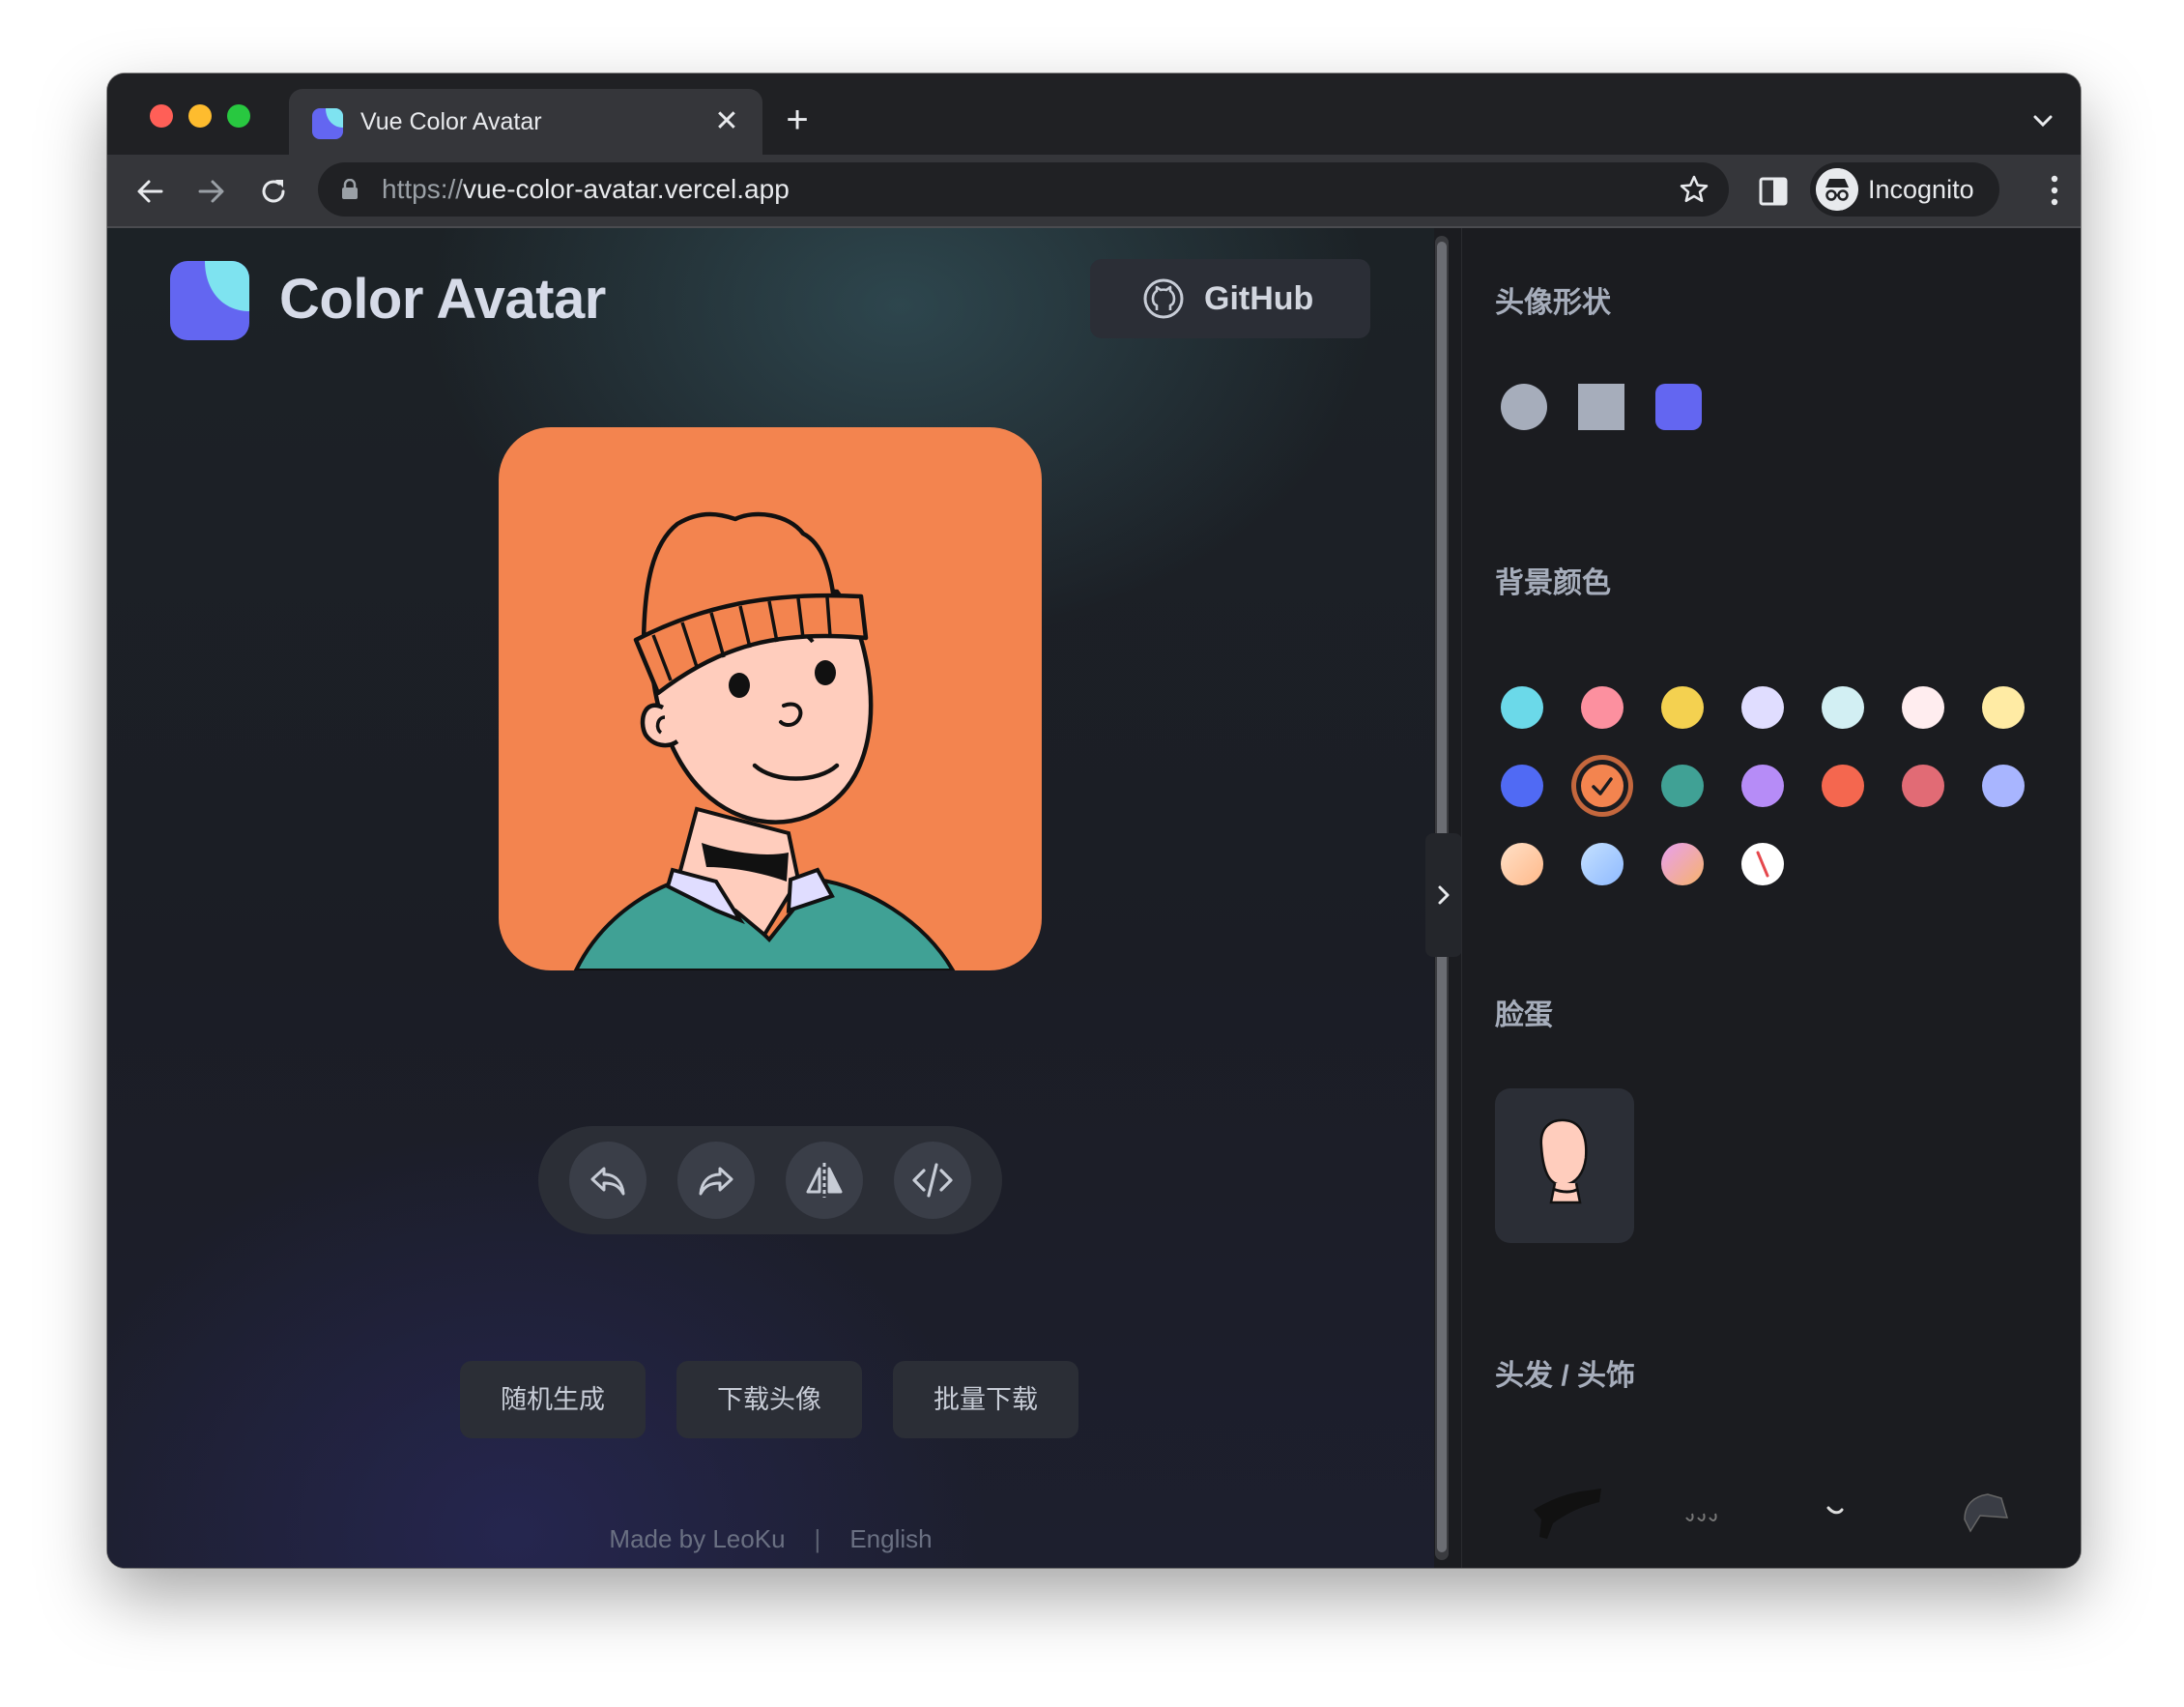 The width and height of the screenshot is (2184, 1707). Describe the element at coordinates (627, 189) in the screenshot. I see `url-host: vue-color-avatar.vercel.app` at that location.